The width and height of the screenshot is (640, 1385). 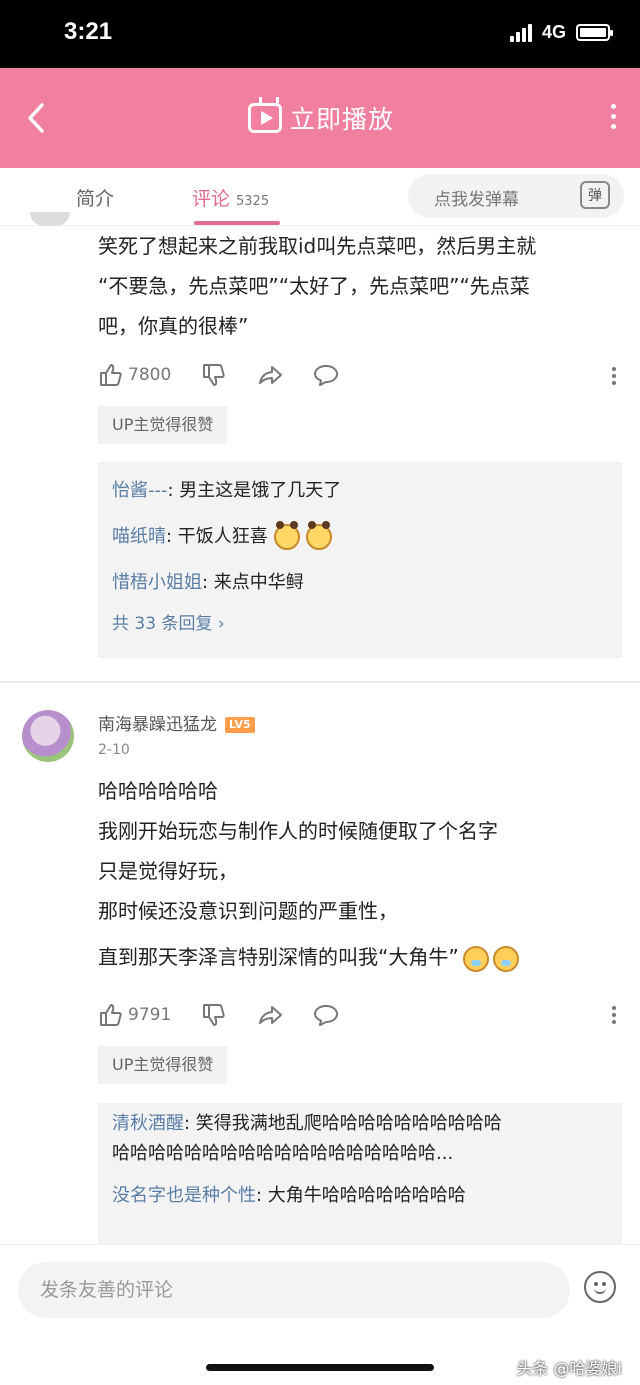 I want to click on status-indicators: 4G, so click(x=561, y=32).